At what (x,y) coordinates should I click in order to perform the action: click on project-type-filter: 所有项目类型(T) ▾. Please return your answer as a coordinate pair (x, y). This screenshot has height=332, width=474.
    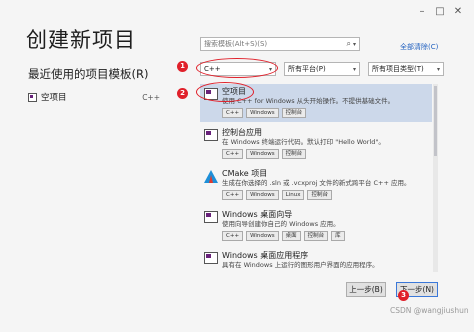
    Looking at the image, I should click on (406, 69).